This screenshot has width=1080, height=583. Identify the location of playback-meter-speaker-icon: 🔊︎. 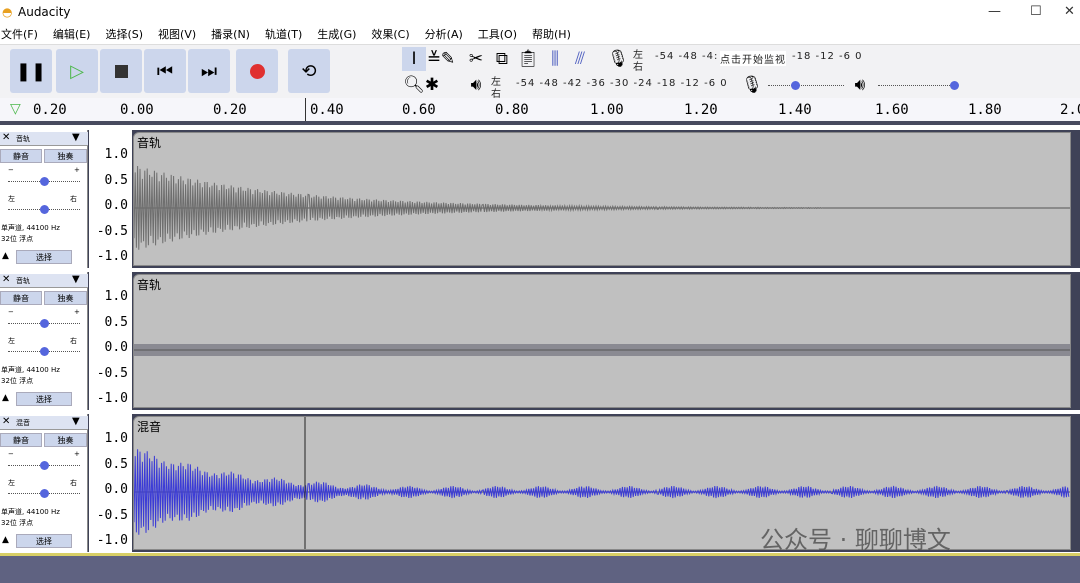
(476, 85).